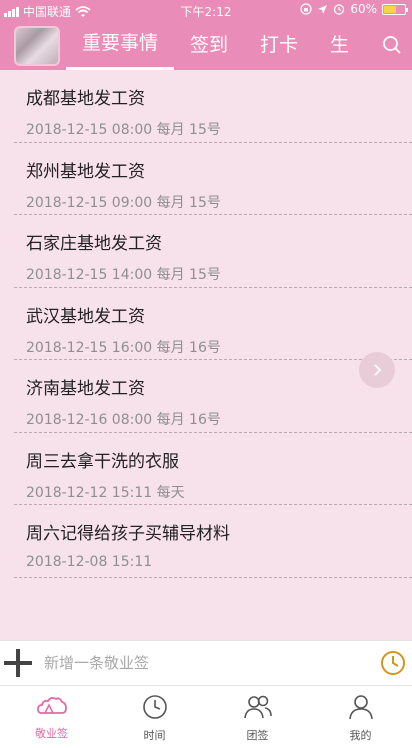 Image resolution: width=412 pixels, height=748 pixels. I want to click on input-bar, so click(206, 663).